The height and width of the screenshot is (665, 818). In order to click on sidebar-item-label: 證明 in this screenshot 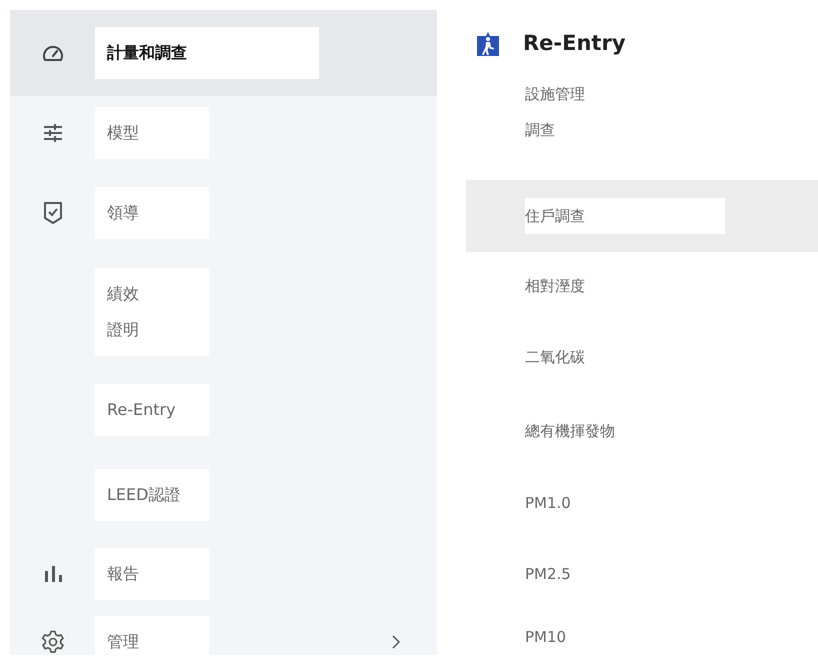, I will do `click(123, 330)`.